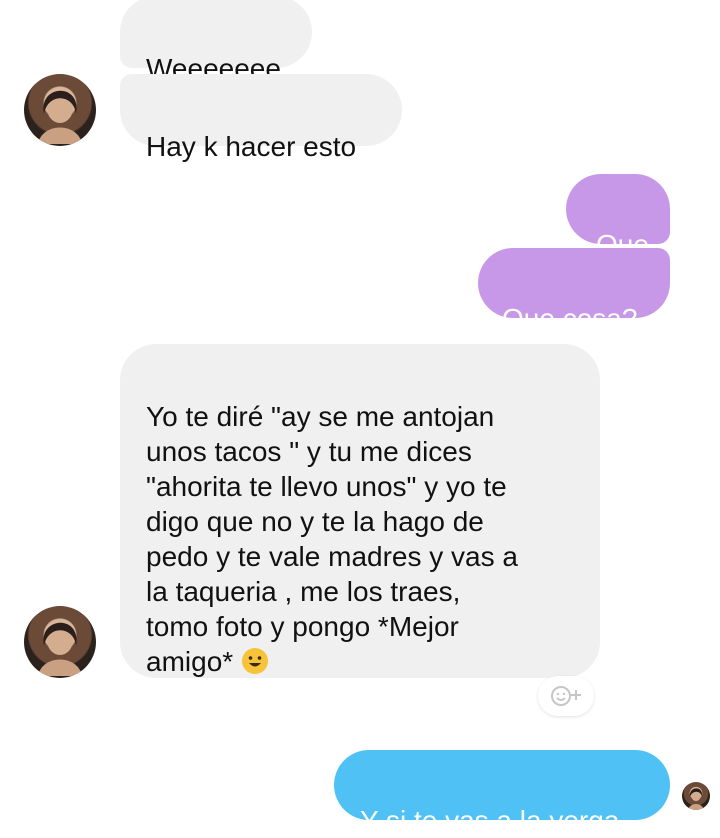 This screenshot has height=838, width=720. Describe the element at coordinates (574, 291) in the screenshot. I see `outgoing-message: Que cosa?` at that location.